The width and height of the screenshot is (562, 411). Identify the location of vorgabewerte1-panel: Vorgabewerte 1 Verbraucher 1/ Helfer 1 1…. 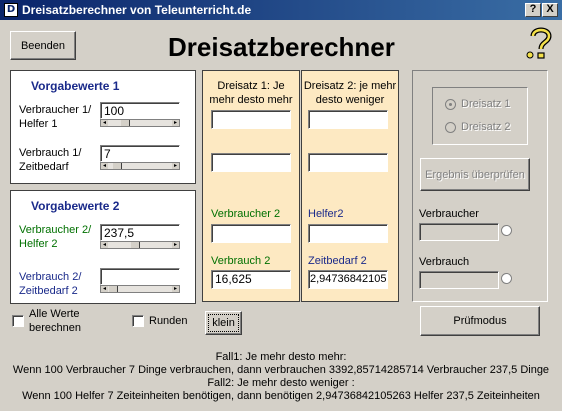
(103, 127).